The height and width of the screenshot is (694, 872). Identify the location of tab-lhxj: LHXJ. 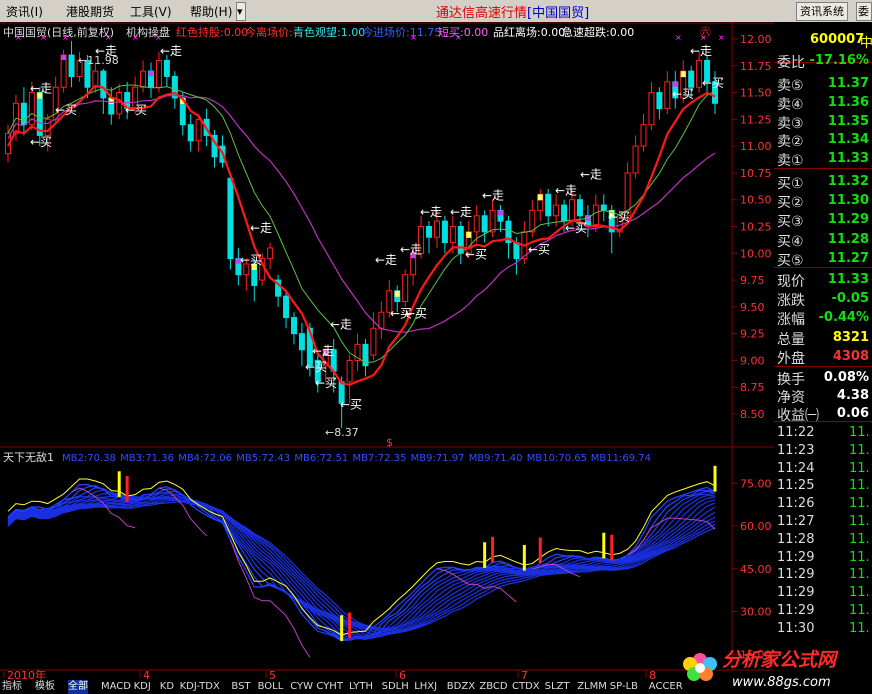
(425, 687).